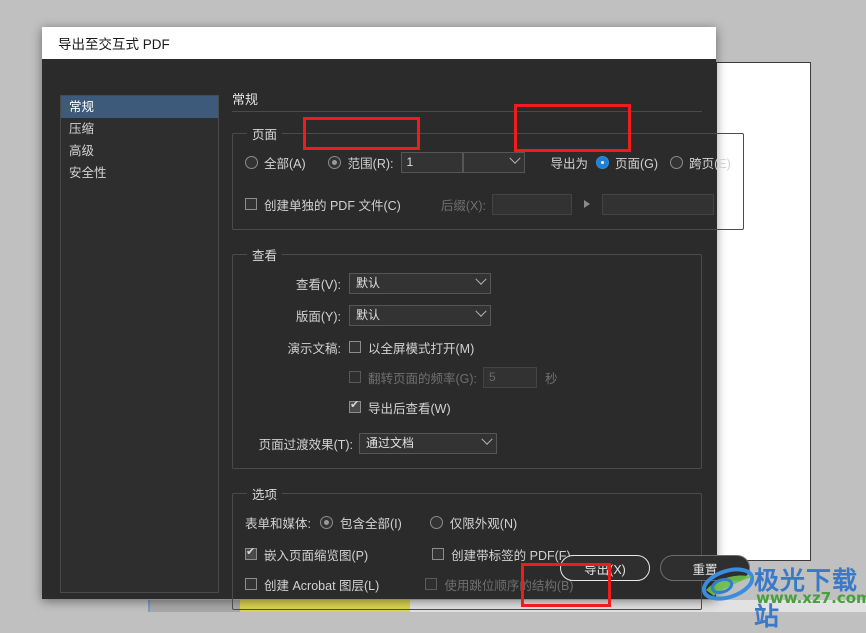 The width and height of the screenshot is (866, 633). I want to click on label-flip-pages: 翻转页面的频率(G):, so click(423, 378).